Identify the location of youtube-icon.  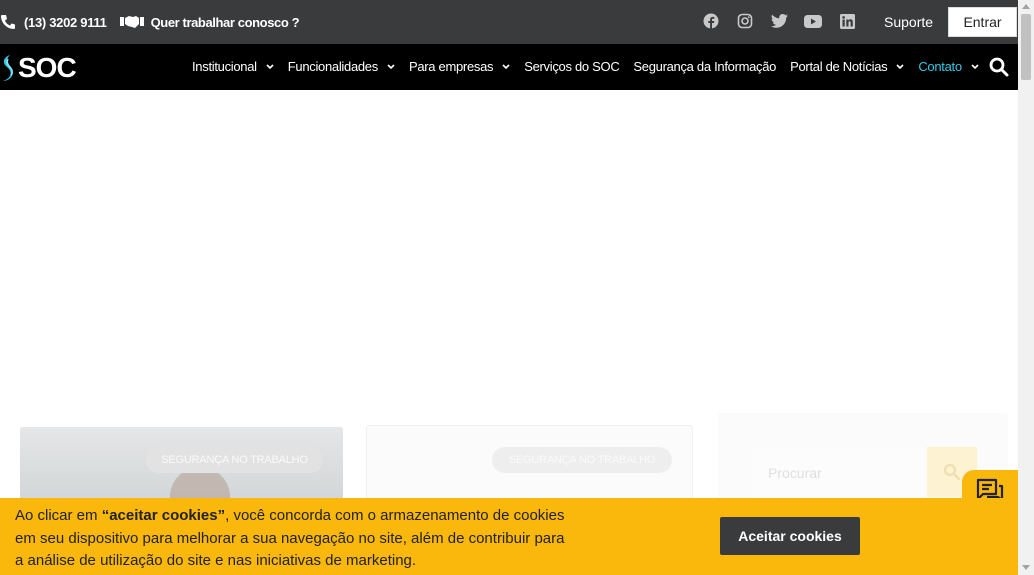
(813, 21).